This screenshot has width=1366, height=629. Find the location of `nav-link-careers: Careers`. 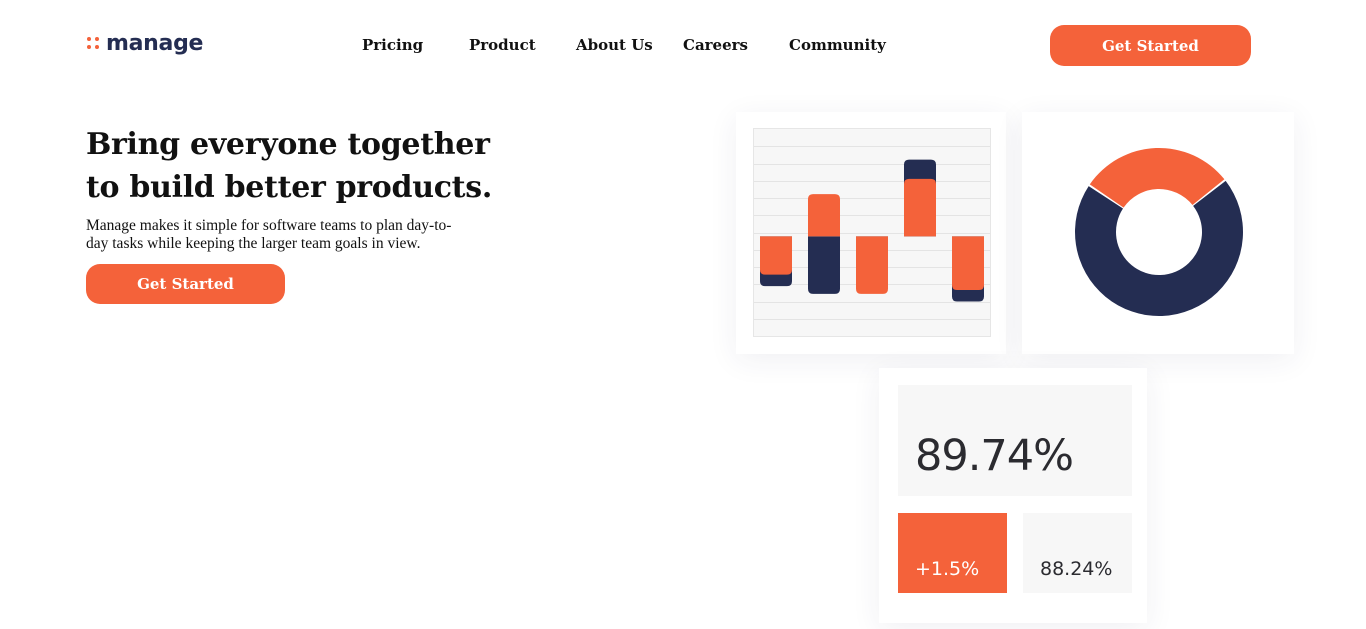

nav-link-careers: Careers is located at coordinates (715, 45).